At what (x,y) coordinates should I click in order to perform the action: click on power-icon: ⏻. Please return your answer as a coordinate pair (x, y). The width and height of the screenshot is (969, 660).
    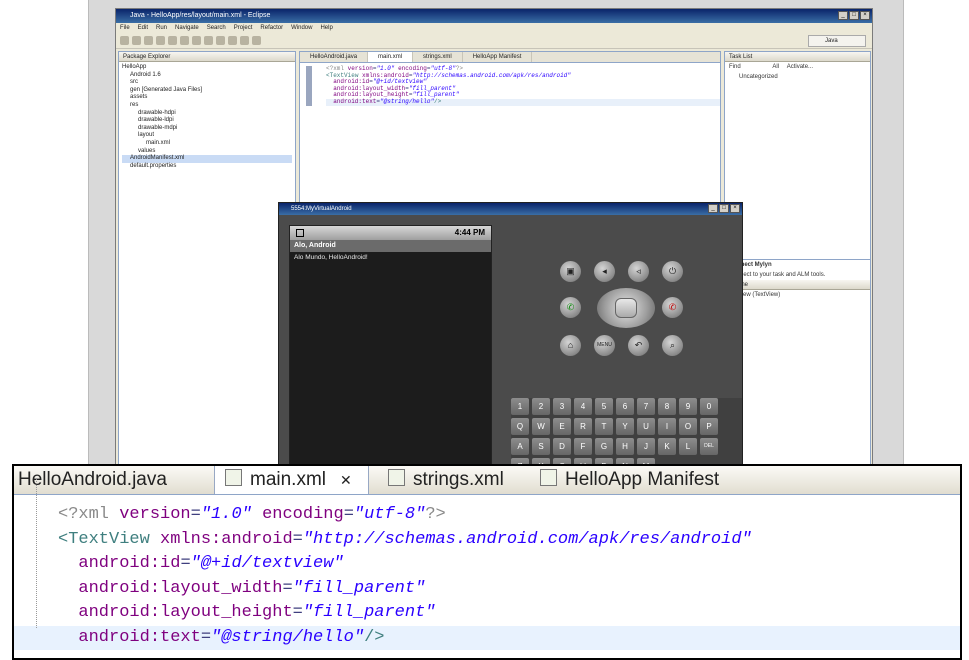
    Looking at the image, I should click on (672, 271).